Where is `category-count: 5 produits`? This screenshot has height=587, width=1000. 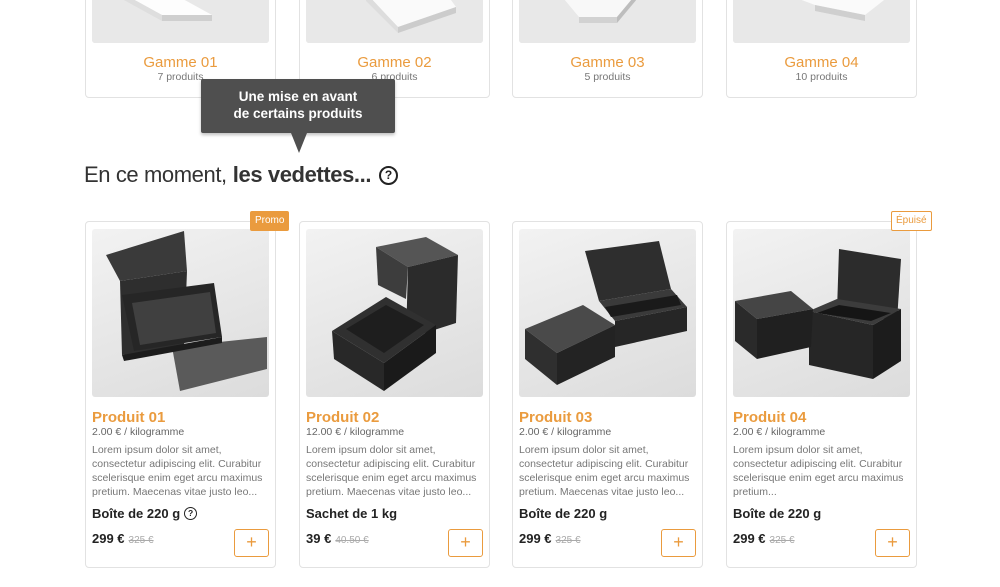
category-count: 5 produits is located at coordinates (607, 77).